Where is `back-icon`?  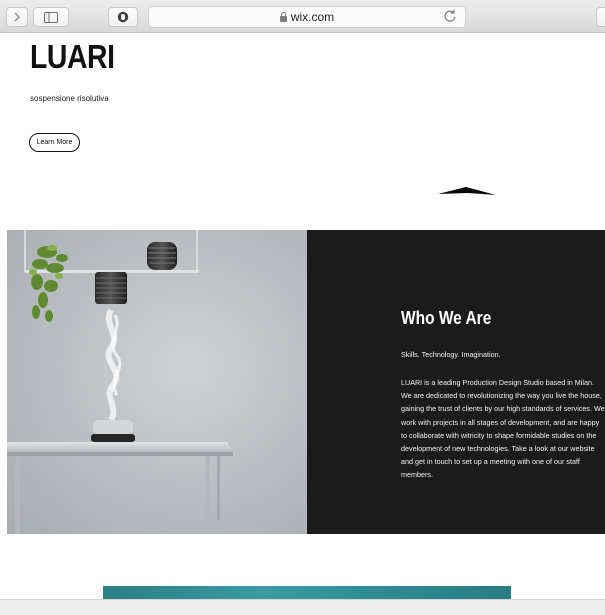 back-icon is located at coordinates (17, 17).